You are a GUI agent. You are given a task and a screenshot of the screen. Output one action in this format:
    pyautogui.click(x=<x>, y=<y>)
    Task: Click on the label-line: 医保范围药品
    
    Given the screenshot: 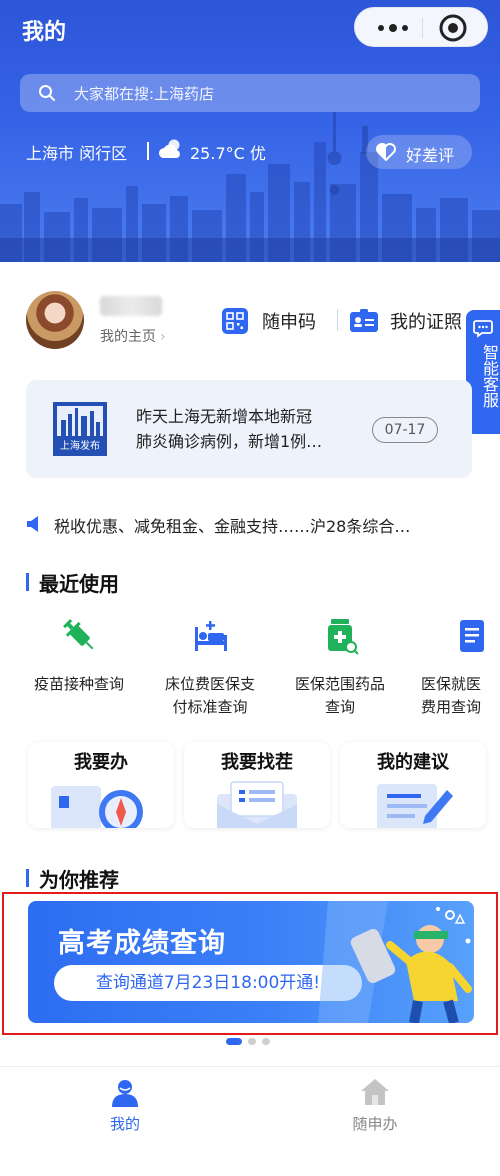 What is the action you would take?
    pyautogui.click(x=339, y=684)
    